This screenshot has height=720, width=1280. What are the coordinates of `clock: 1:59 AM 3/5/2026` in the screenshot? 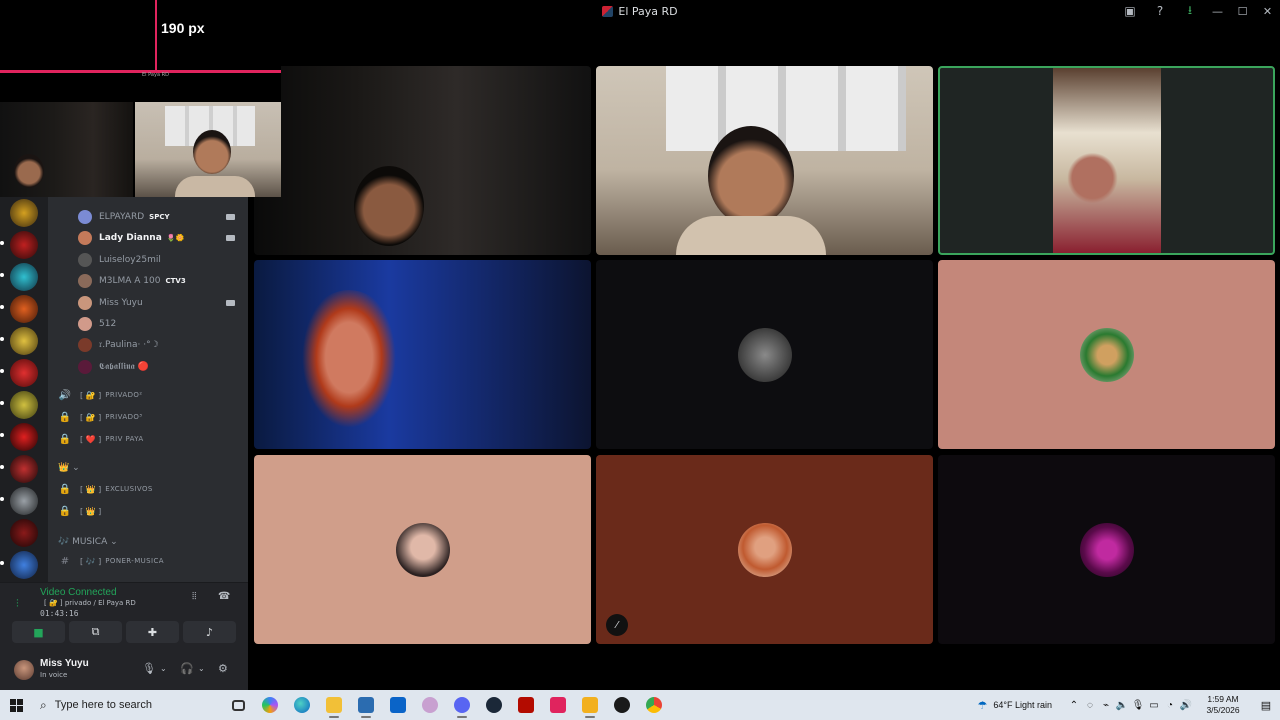 It's located at (1223, 705).